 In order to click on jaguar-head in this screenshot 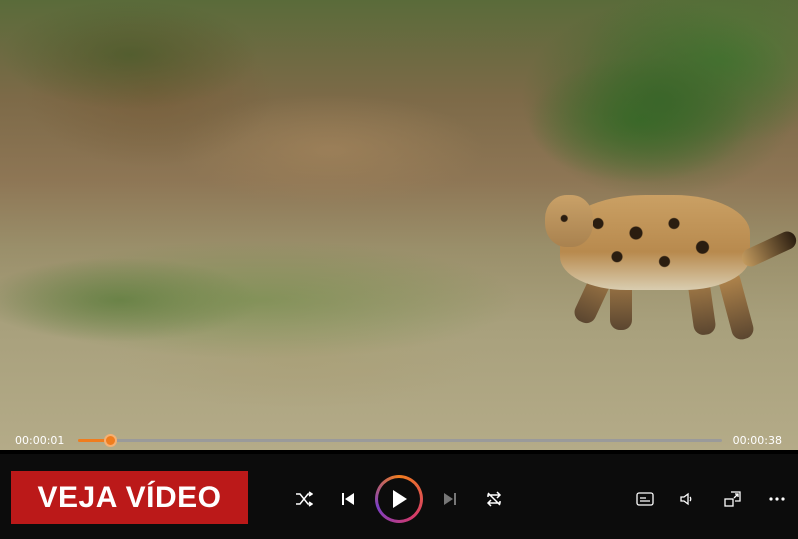, I will do `click(569, 221)`.